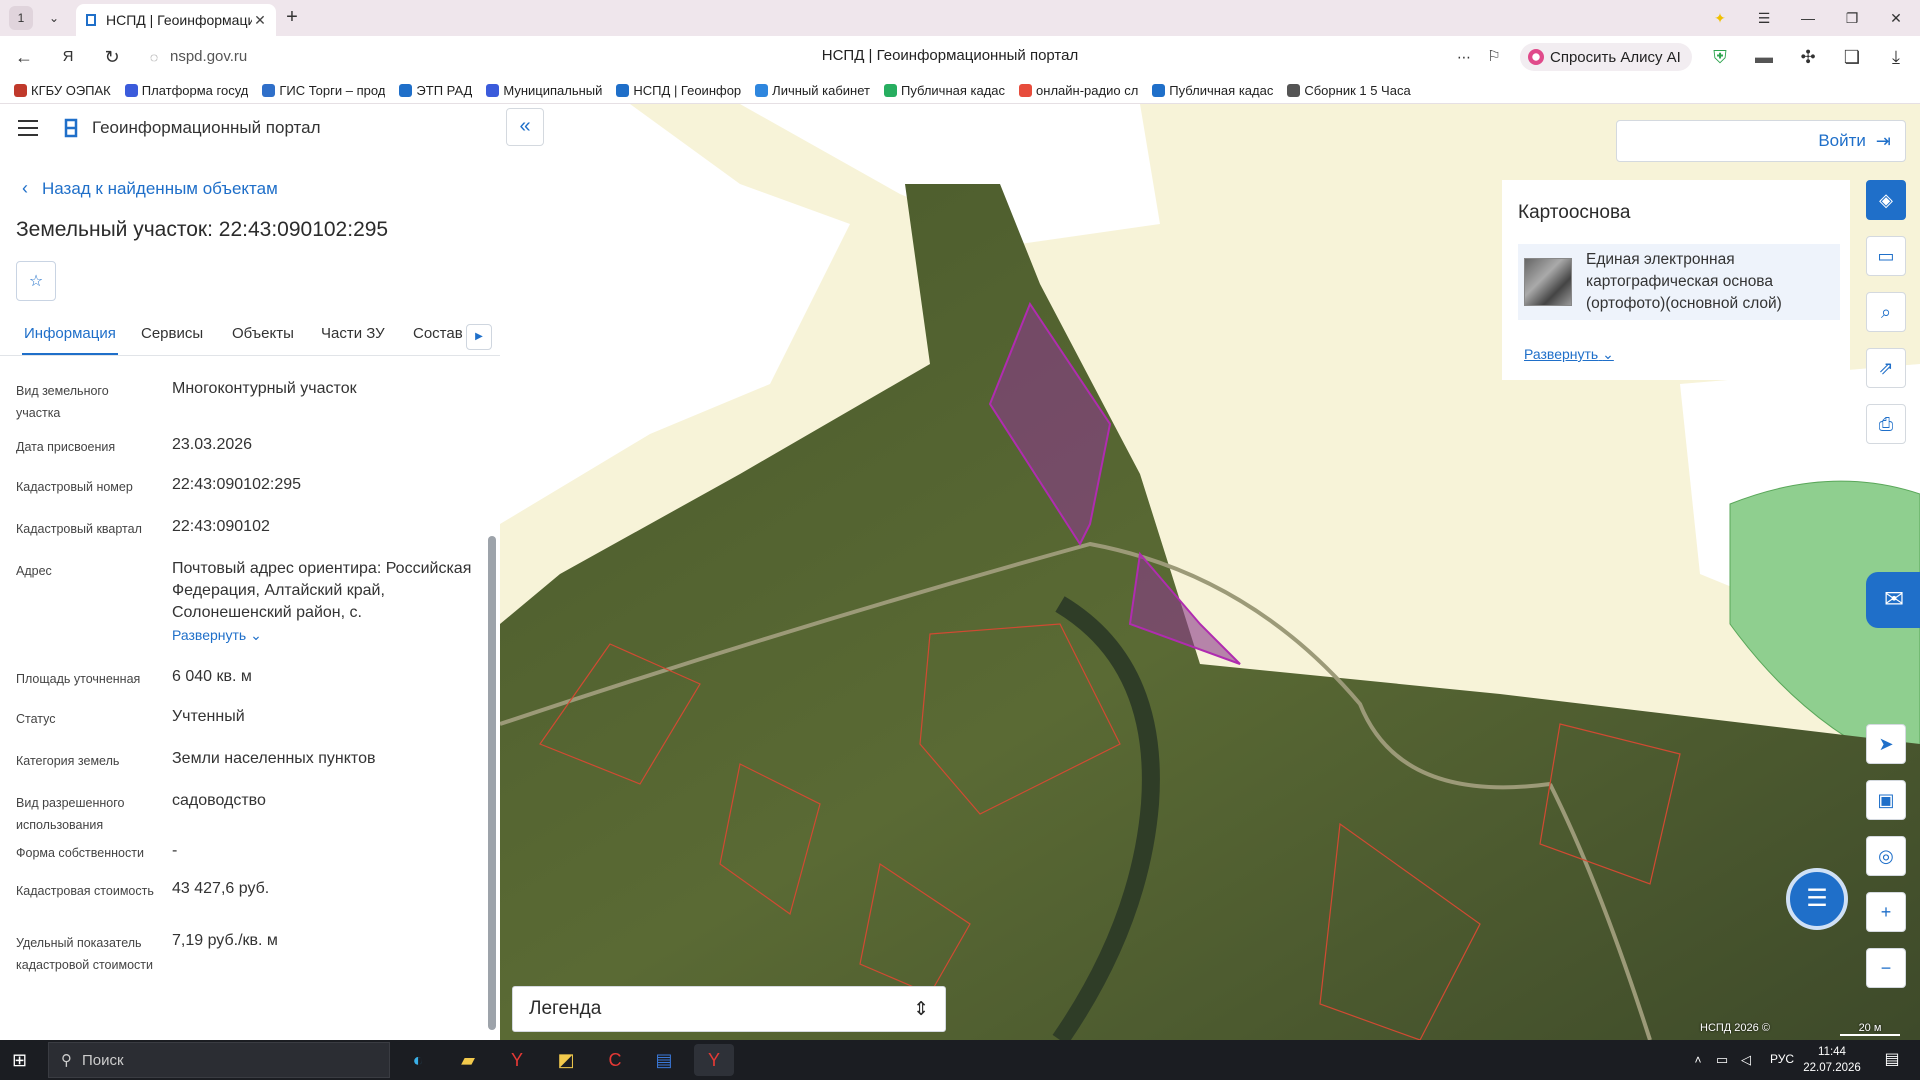 The width and height of the screenshot is (1920, 1080). Describe the element at coordinates (260, 20) in the screenshot. I see `close-icon: ✕` at that location.